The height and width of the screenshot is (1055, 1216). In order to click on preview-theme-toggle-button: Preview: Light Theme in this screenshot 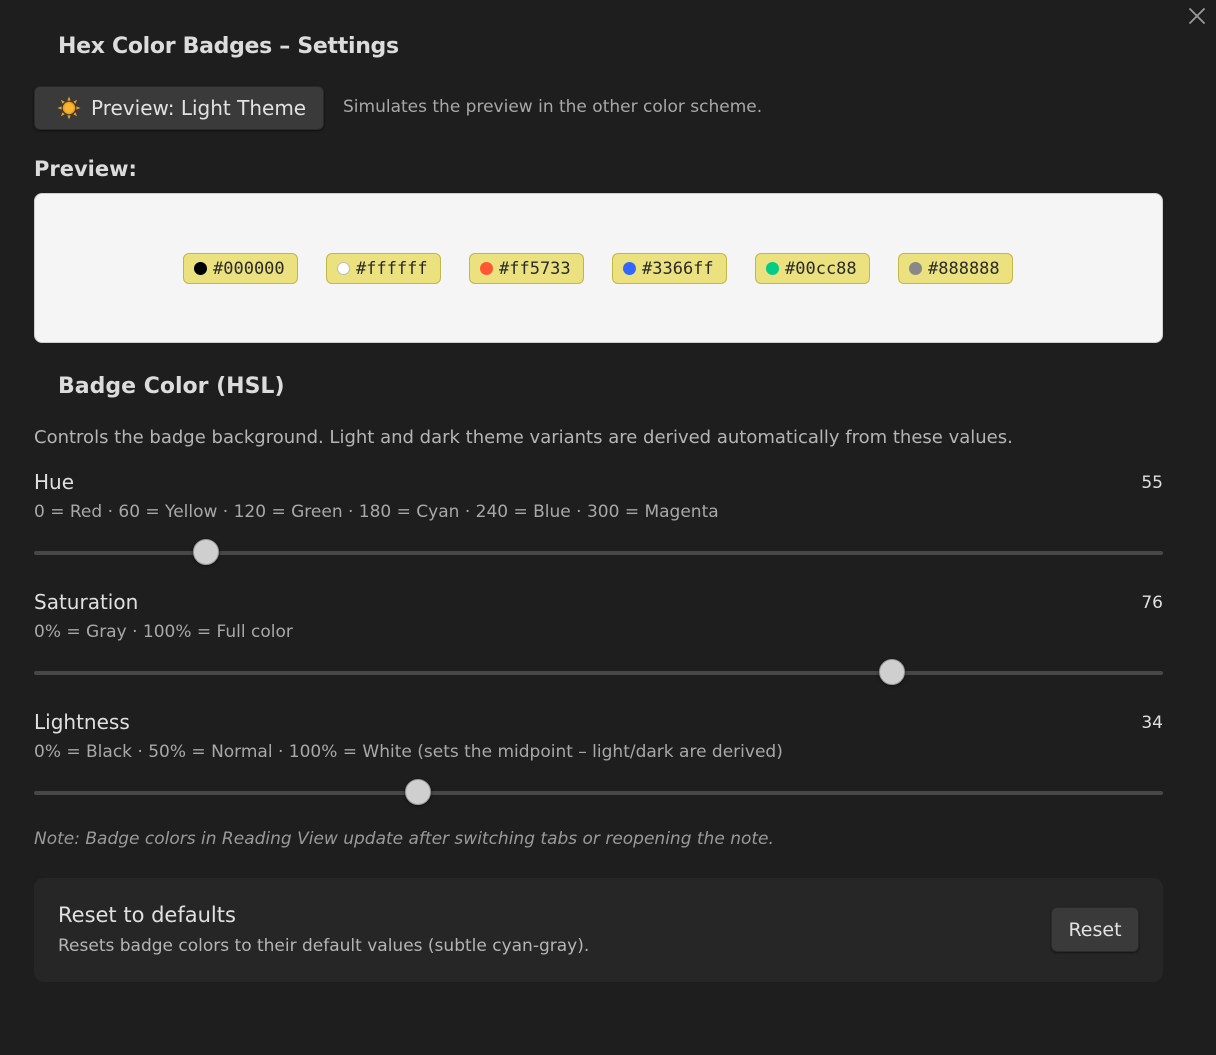, I will do `click(179, 108)`.